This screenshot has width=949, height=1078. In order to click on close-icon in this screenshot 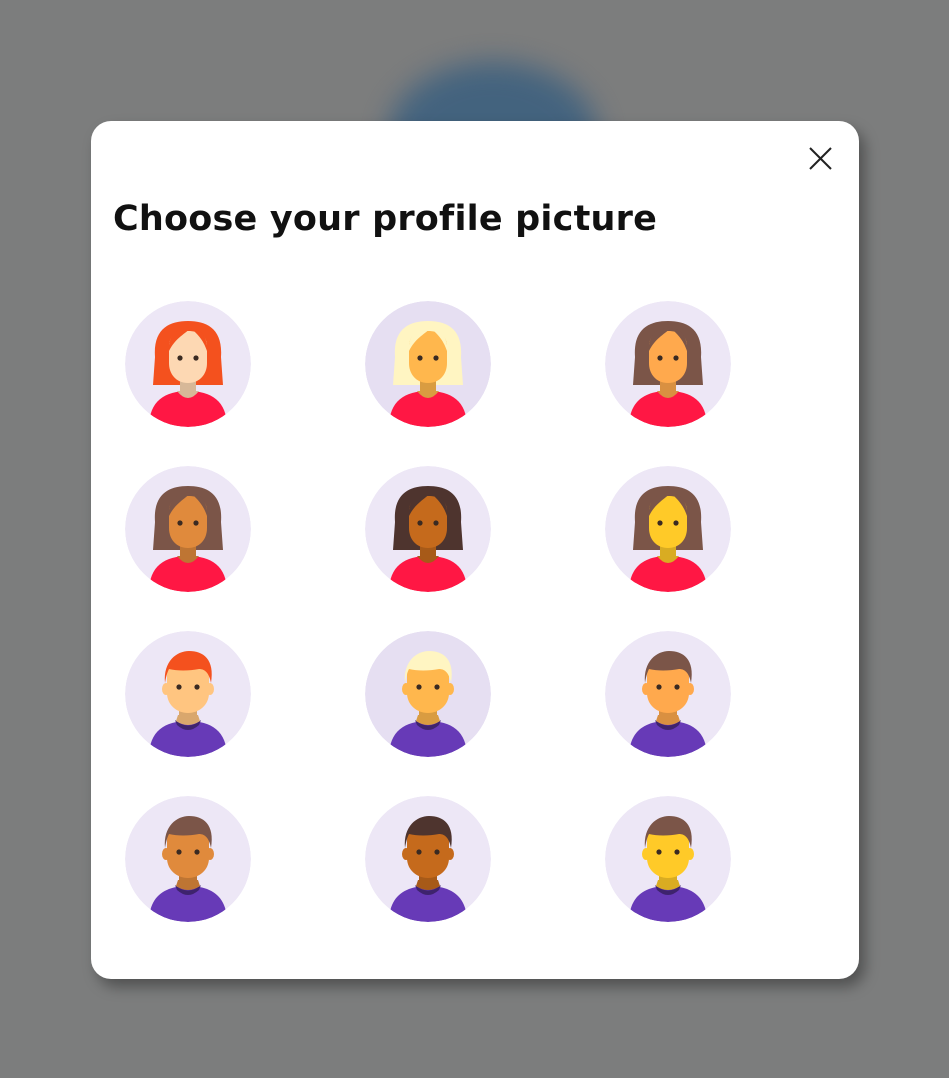, I will do `click(820, 158)`.